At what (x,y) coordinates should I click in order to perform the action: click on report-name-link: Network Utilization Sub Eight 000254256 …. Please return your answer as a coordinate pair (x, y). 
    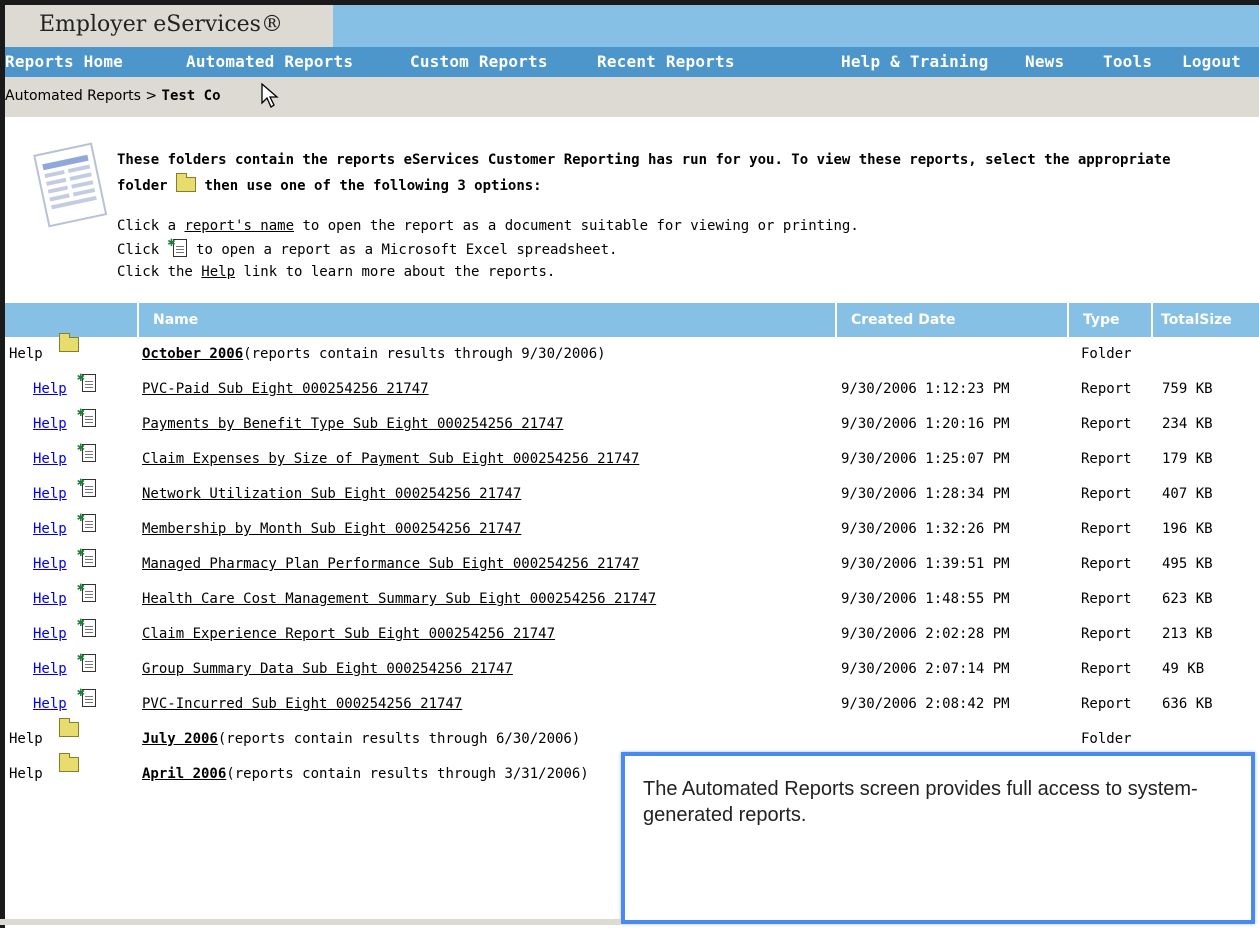
    Looking at the image, I should click on (331, 494).